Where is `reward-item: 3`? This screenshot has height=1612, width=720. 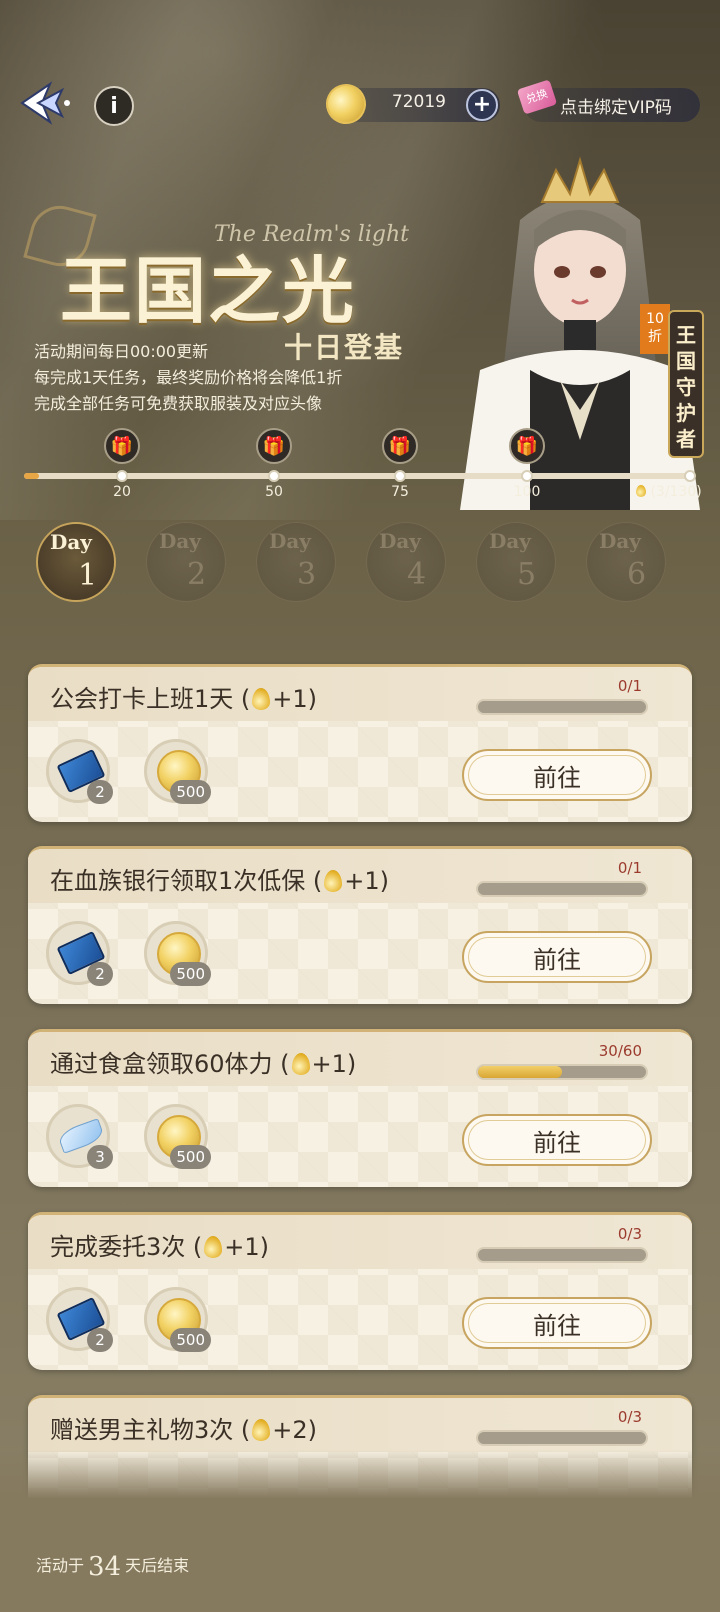 reward-item: 3 is located at coordinates (79, 1136).